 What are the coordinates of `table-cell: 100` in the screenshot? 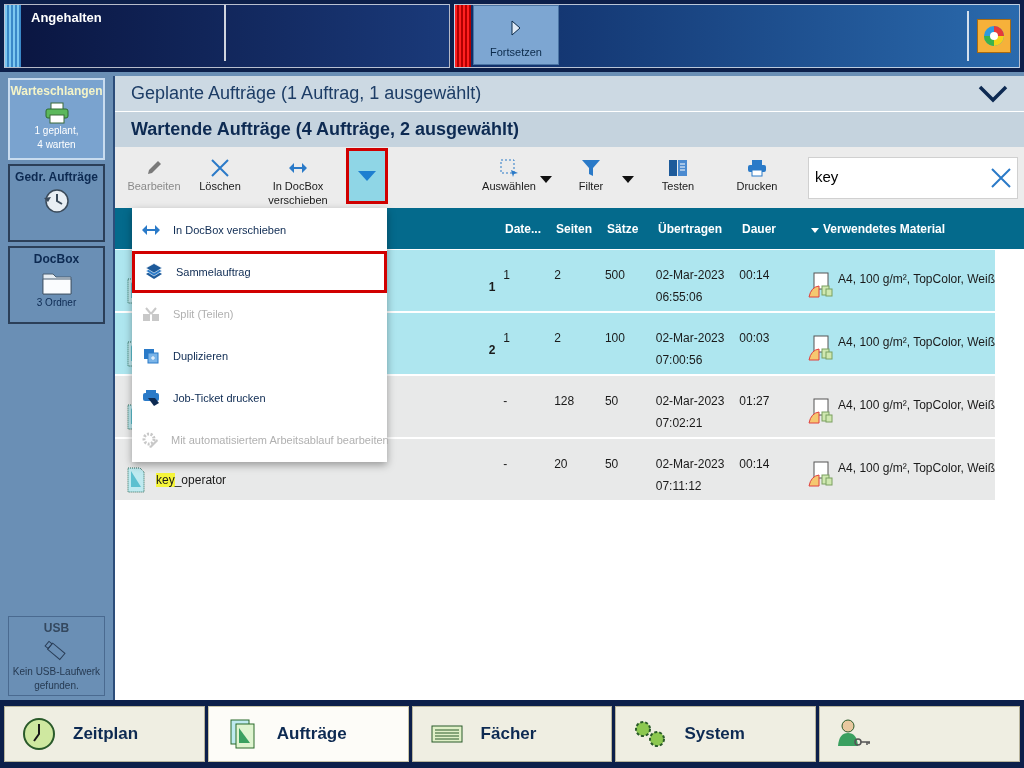 It's located at (614, 338).